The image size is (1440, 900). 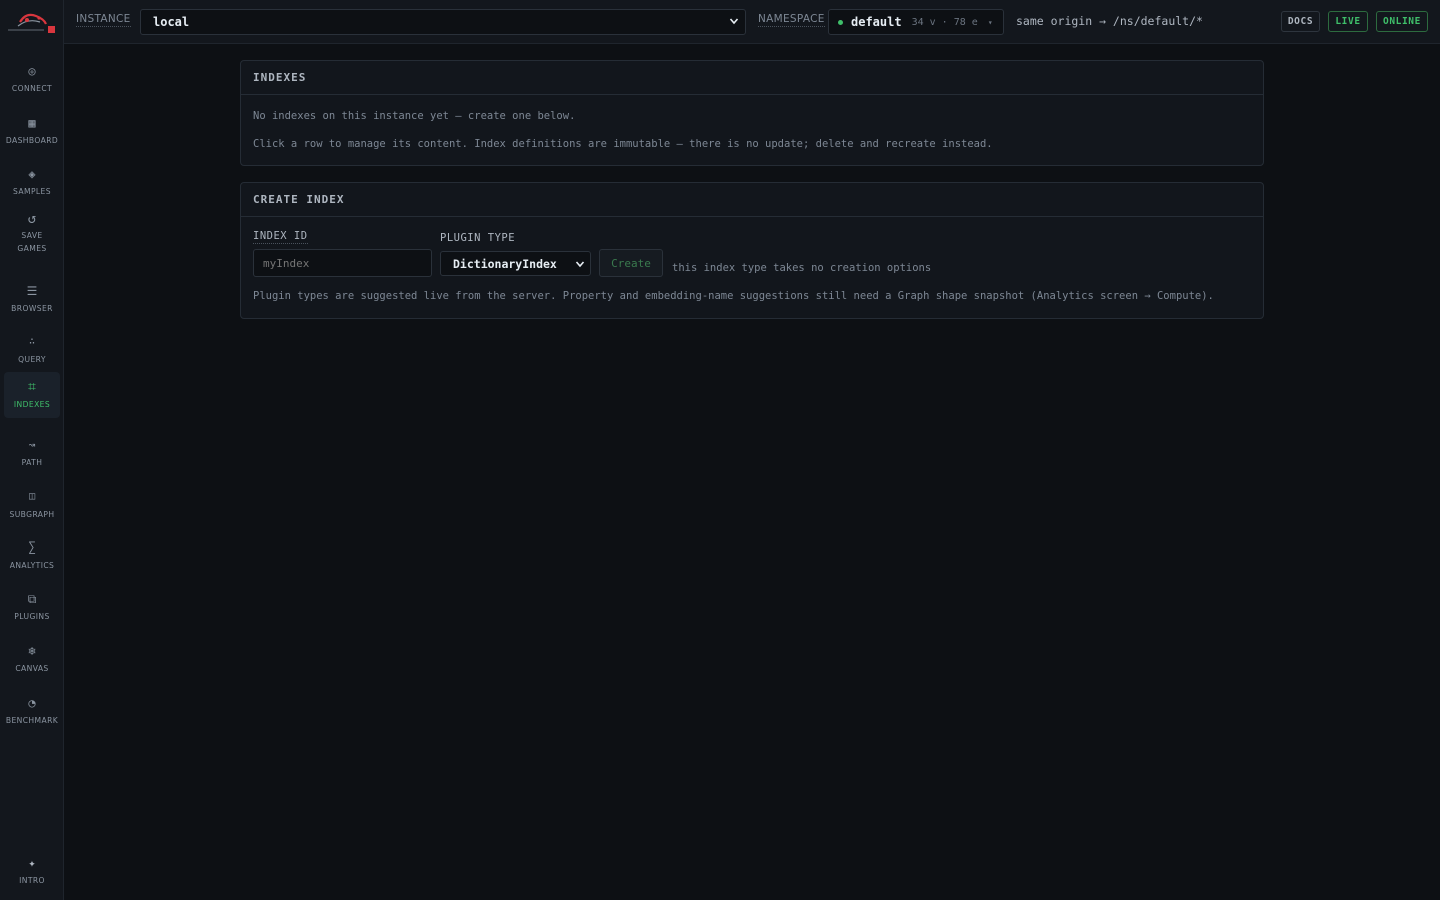 What do you see at coordinates (1300, 21) in the screenshot?
I see `docs-button: DOCS` at bounding box center [1300, 21].